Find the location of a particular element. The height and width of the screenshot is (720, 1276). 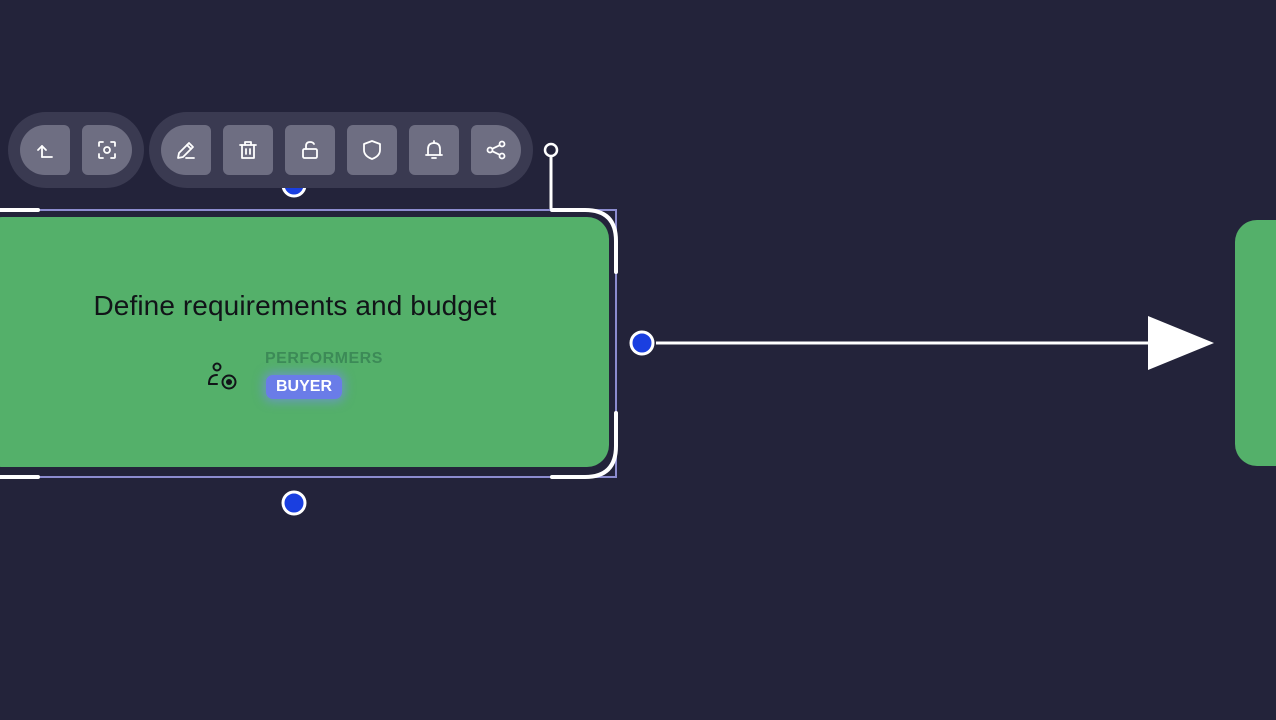

role-badge: BUYER is located at coordinates (304, 387).